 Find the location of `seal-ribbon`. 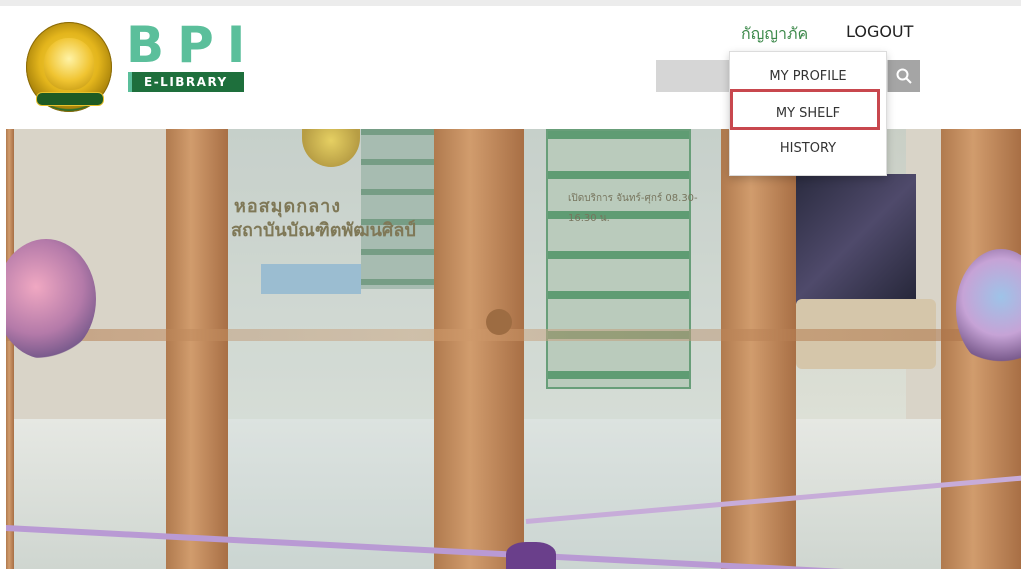

seal-ribbon is located at coordinates (70, 99).